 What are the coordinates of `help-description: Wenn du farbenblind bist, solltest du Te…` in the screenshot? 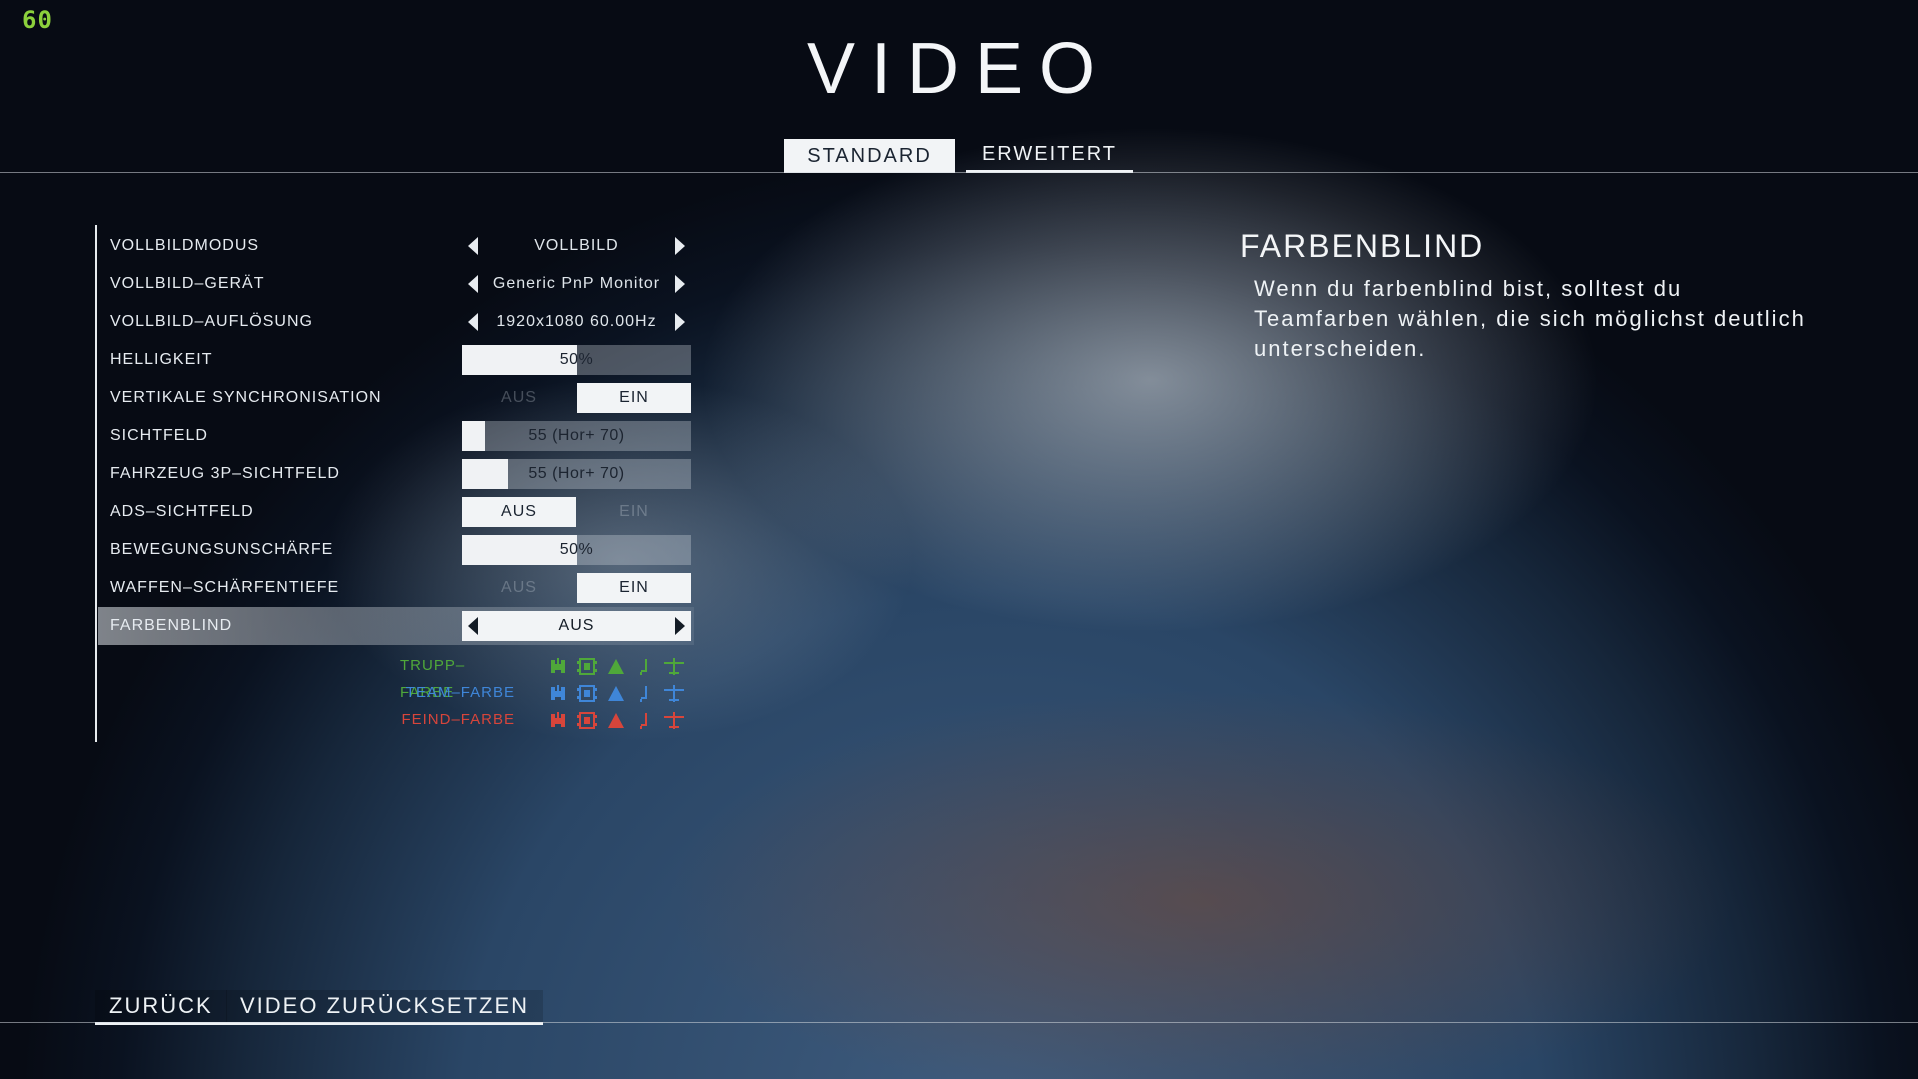 It's located at (1530, 318).